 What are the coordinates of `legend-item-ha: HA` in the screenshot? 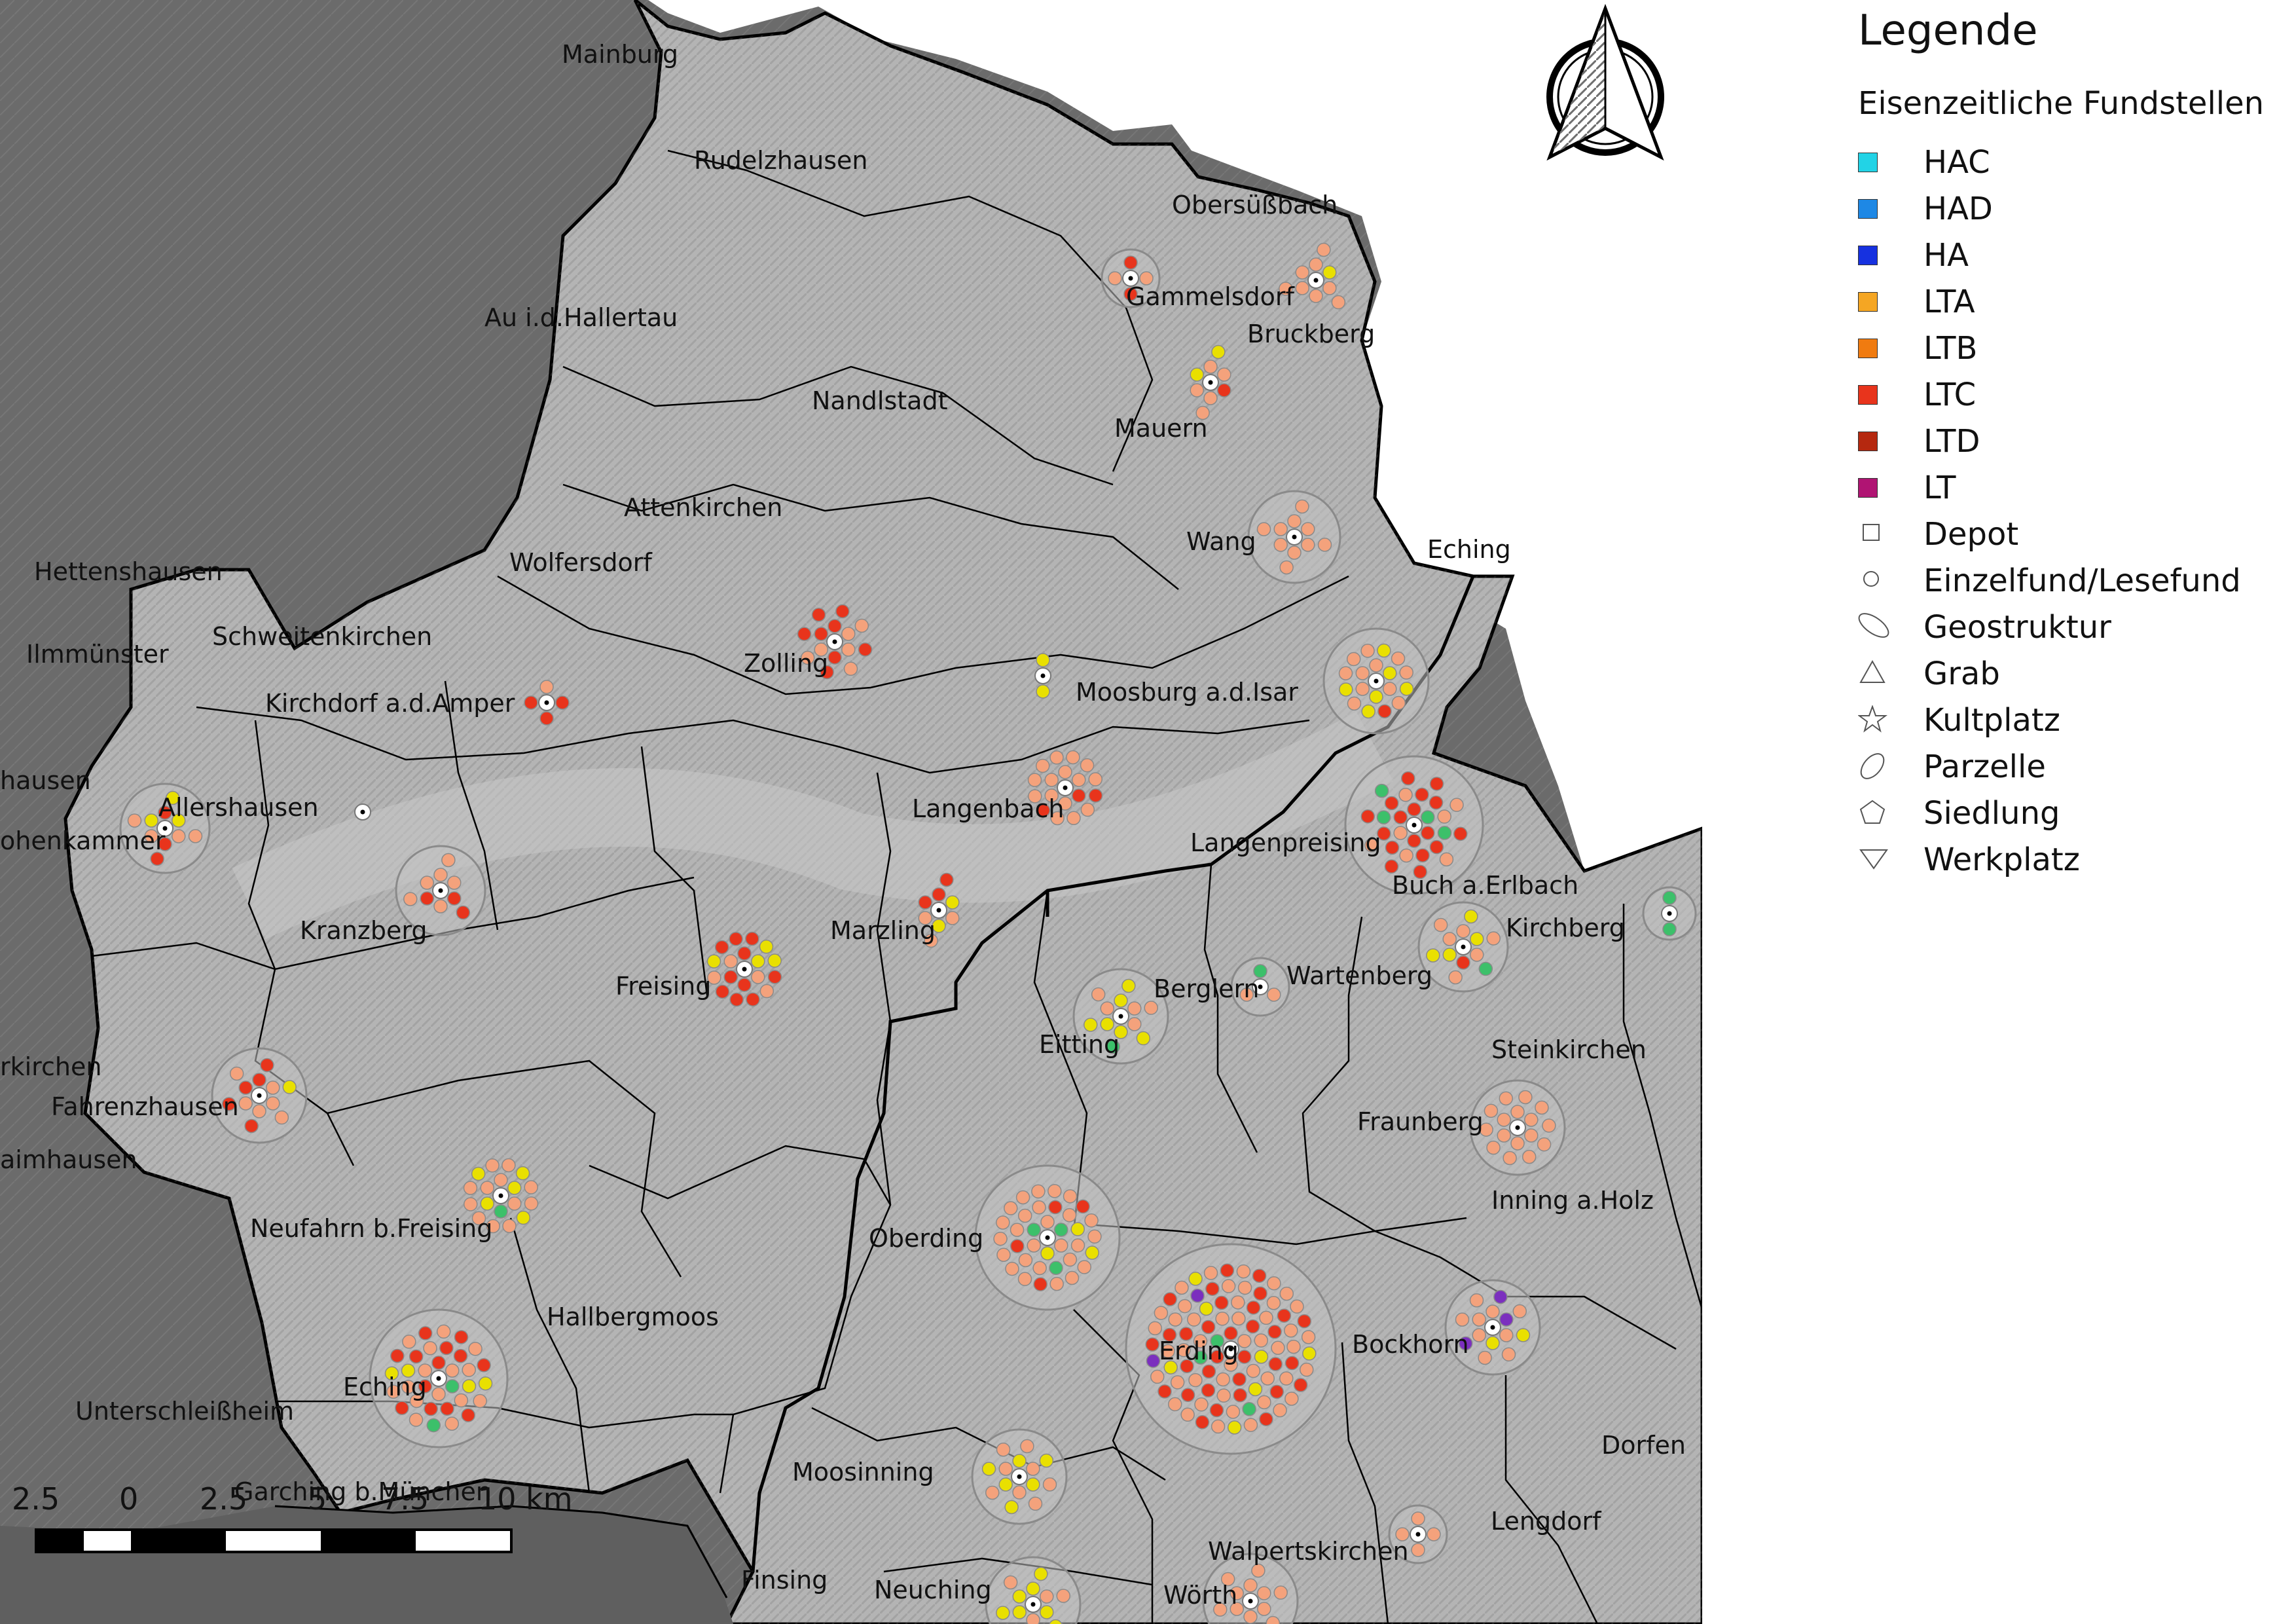 It's located at (2074, 255).